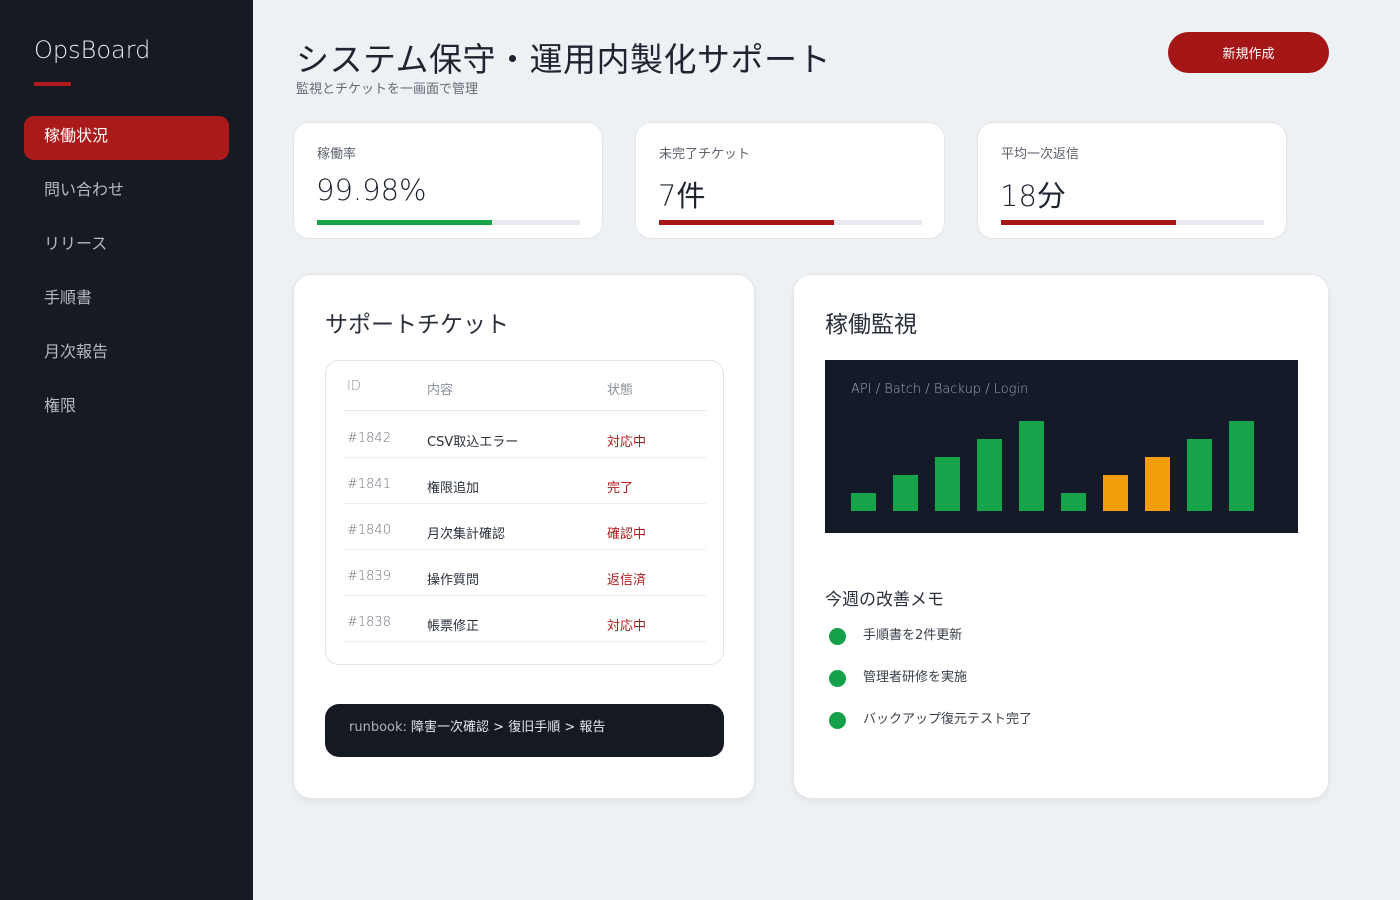 The image size is (1400, 900). I want to click on sidebar-item-status: 稼働状況, so click(126, 138).